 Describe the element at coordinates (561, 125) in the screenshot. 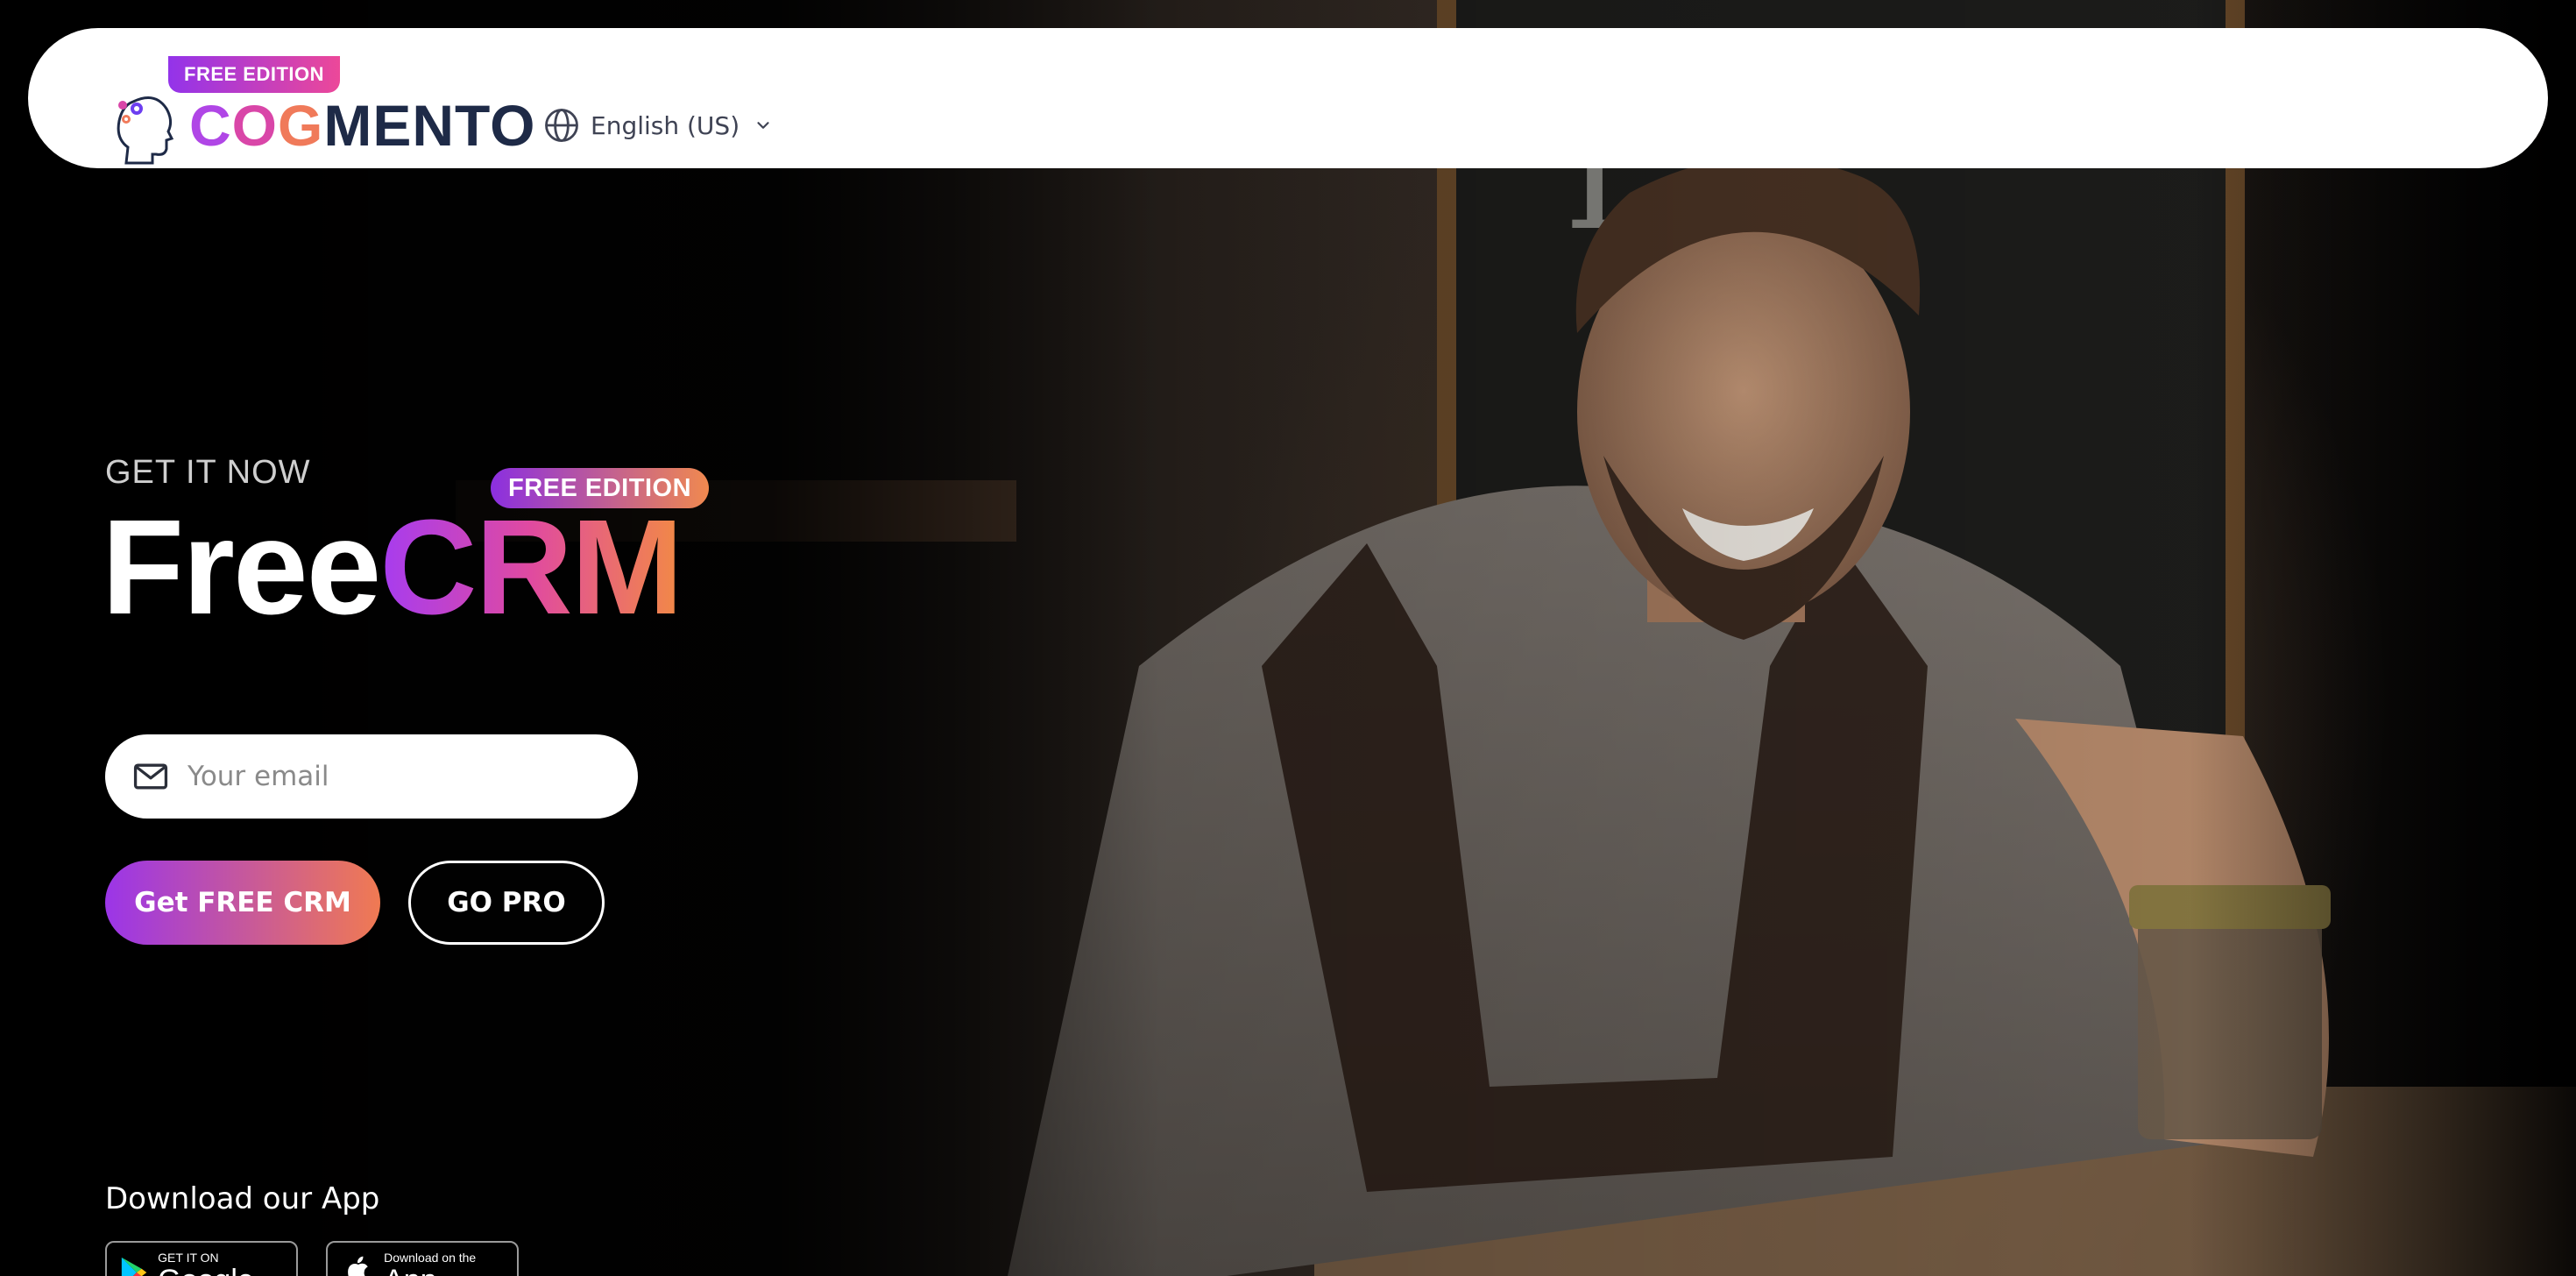

I see `globe-icon` at that location.